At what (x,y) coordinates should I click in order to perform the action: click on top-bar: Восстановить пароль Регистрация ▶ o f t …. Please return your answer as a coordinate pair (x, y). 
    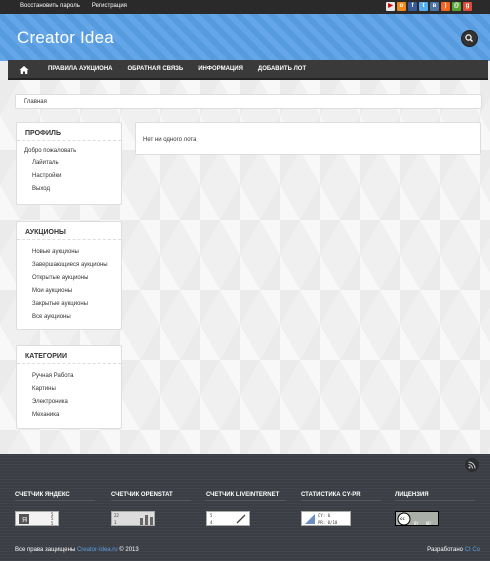
    Looking at the image, I should click on (245, 7).